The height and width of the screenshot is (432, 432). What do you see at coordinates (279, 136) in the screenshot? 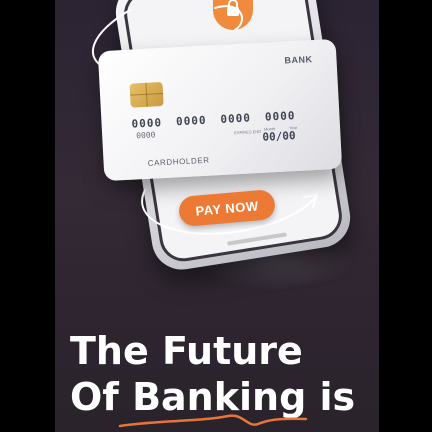
I see `card-expiry: 00/00` at bounding box center [279, 136].